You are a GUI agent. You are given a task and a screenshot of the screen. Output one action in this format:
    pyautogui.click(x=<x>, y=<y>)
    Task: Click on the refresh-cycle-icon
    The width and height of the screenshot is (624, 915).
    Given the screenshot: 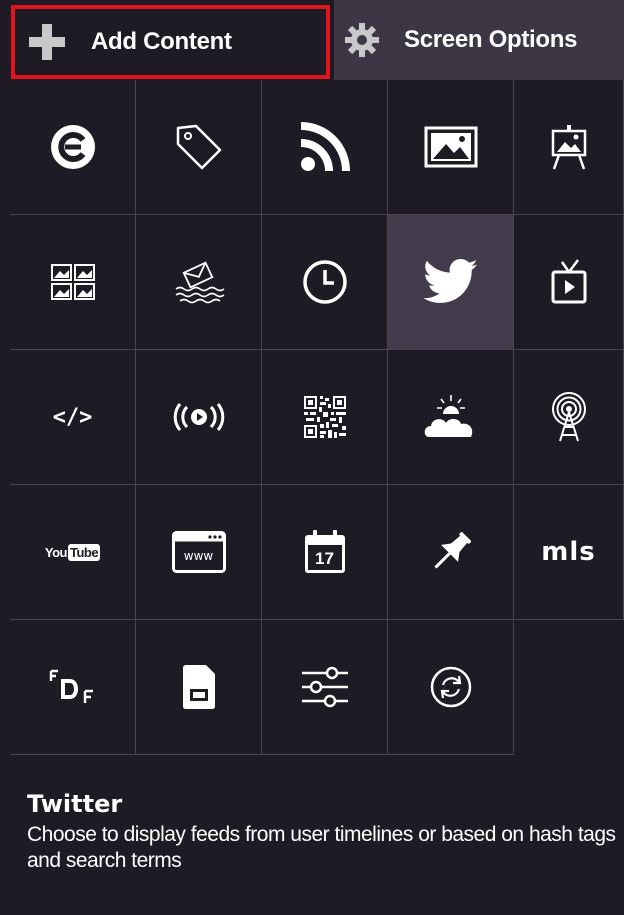 What is the action you would take?
    pyautogui.click(x=450, y=687)
    